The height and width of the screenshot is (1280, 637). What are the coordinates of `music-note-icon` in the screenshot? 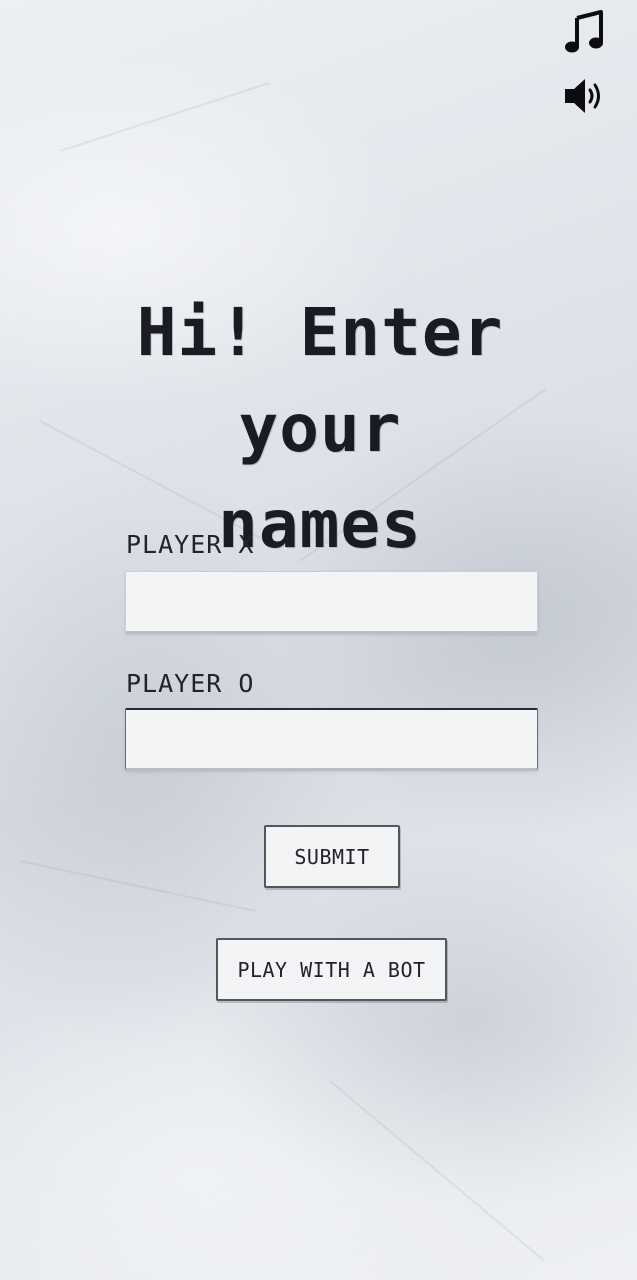 It's located at (585, 32).